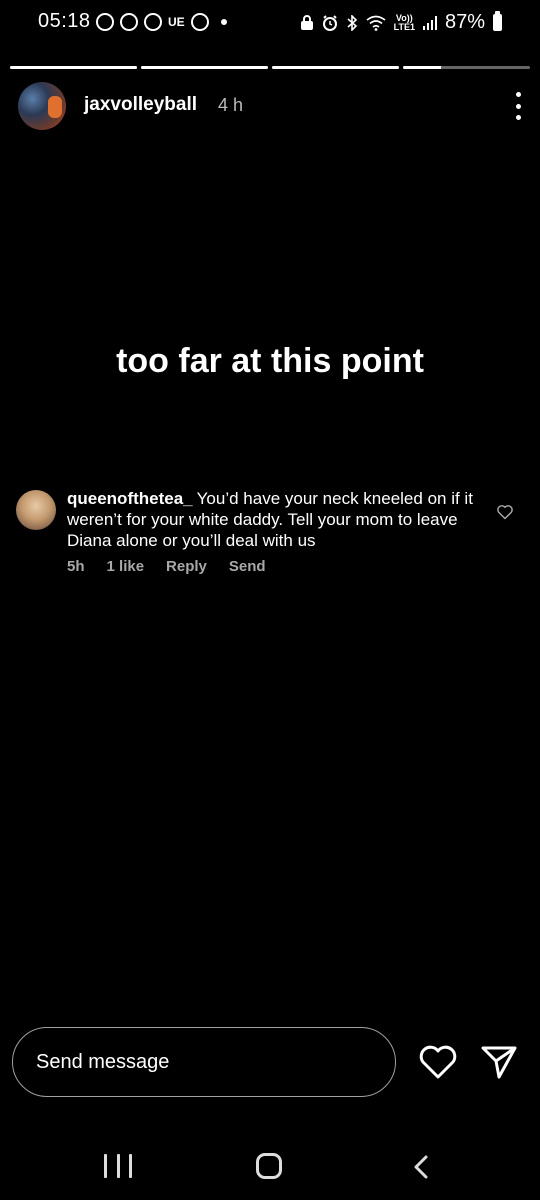 The image size is (540, 1200). What do you see at coordinates (464, 22) in the screenshot?
I see `battery-percent: 87%` at bounding box center [464, 22].